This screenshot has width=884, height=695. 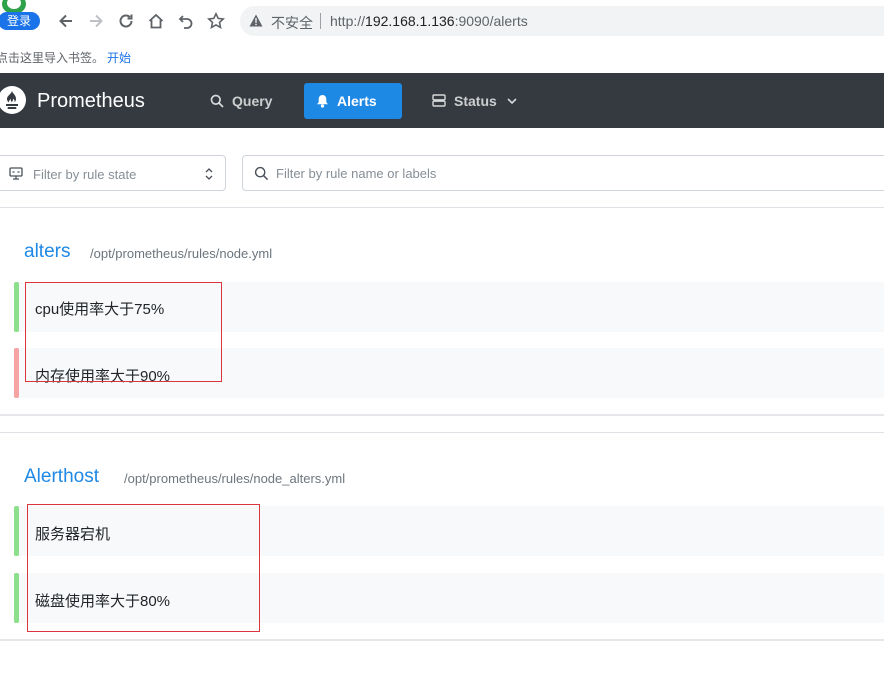 What do you see at coordinates (348, 21) in the screenshot?
I see `url-scheme: http://` at bounding box center [348, 21].